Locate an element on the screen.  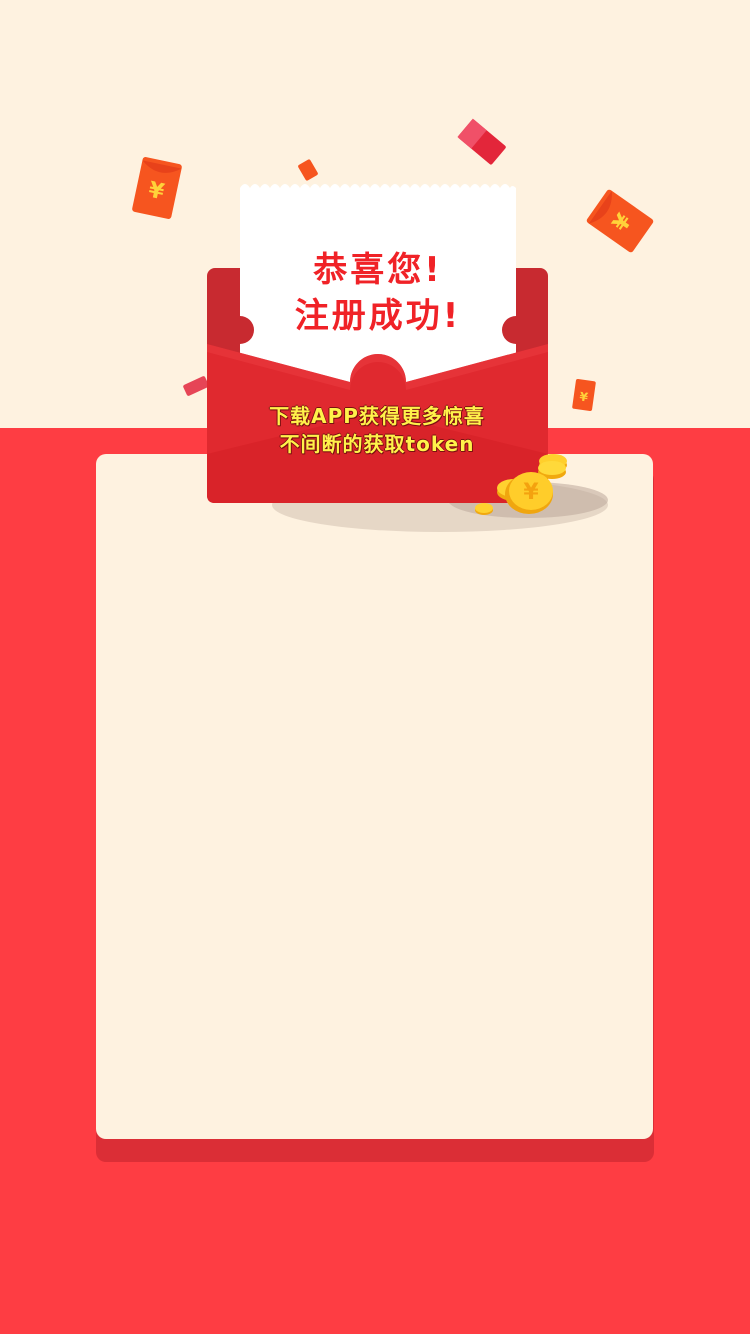
floating-red-envelope-small: ¥ is located at coordinates (584, 395).